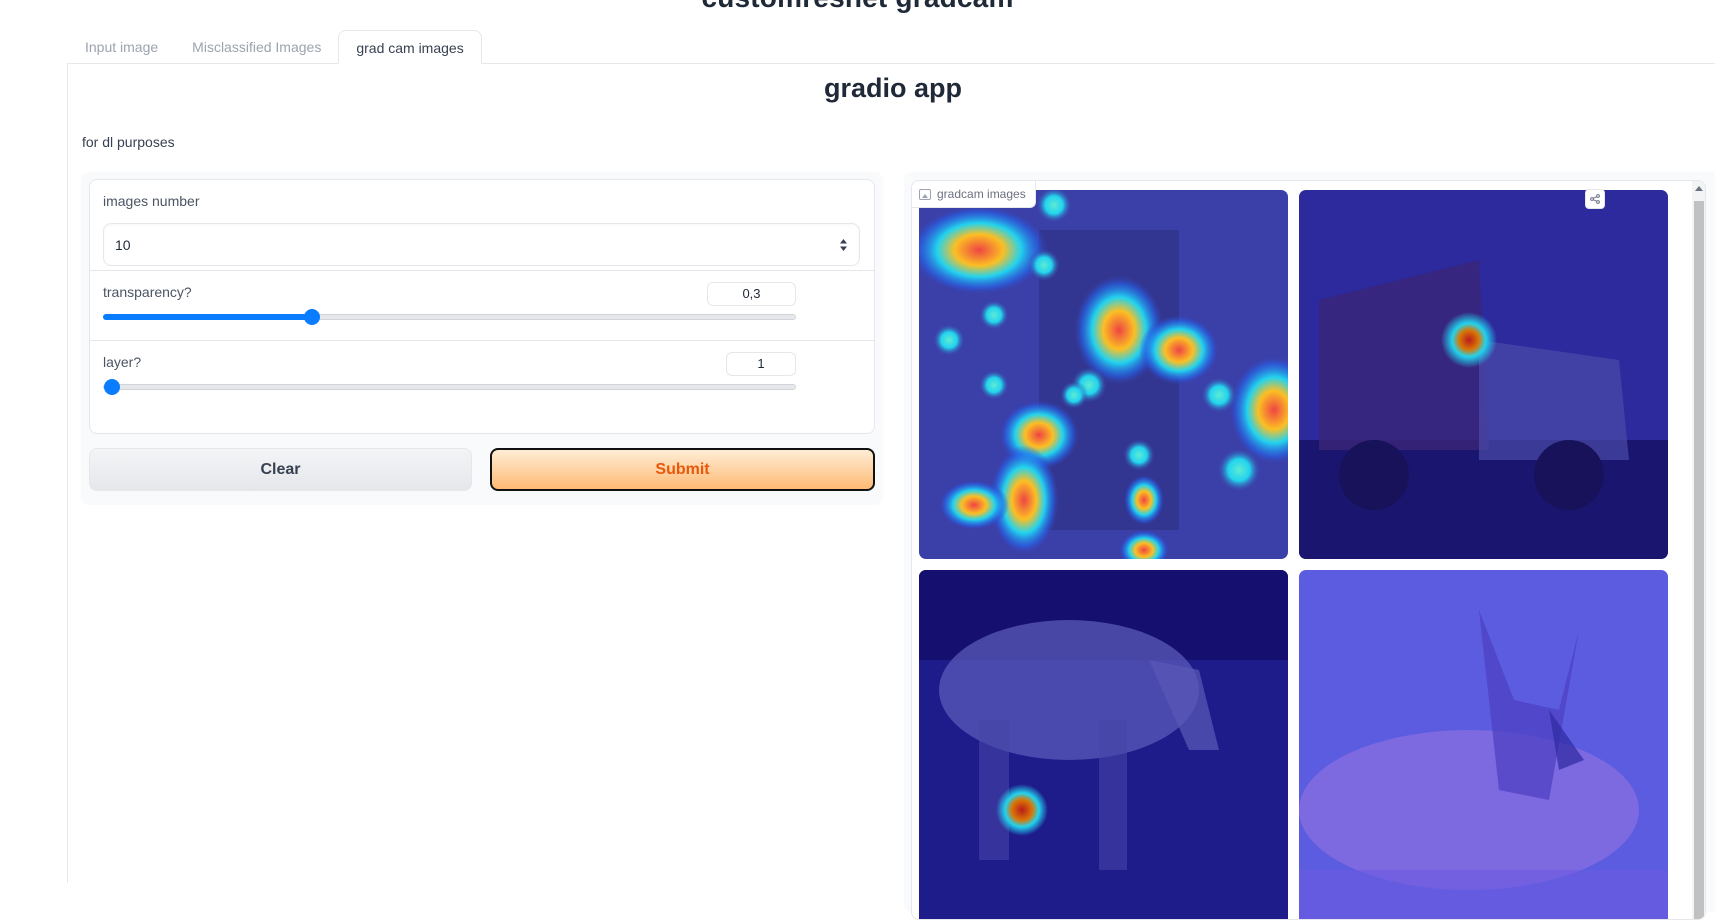  I want to click on layer-block: layer? 1, so click(482, 386).